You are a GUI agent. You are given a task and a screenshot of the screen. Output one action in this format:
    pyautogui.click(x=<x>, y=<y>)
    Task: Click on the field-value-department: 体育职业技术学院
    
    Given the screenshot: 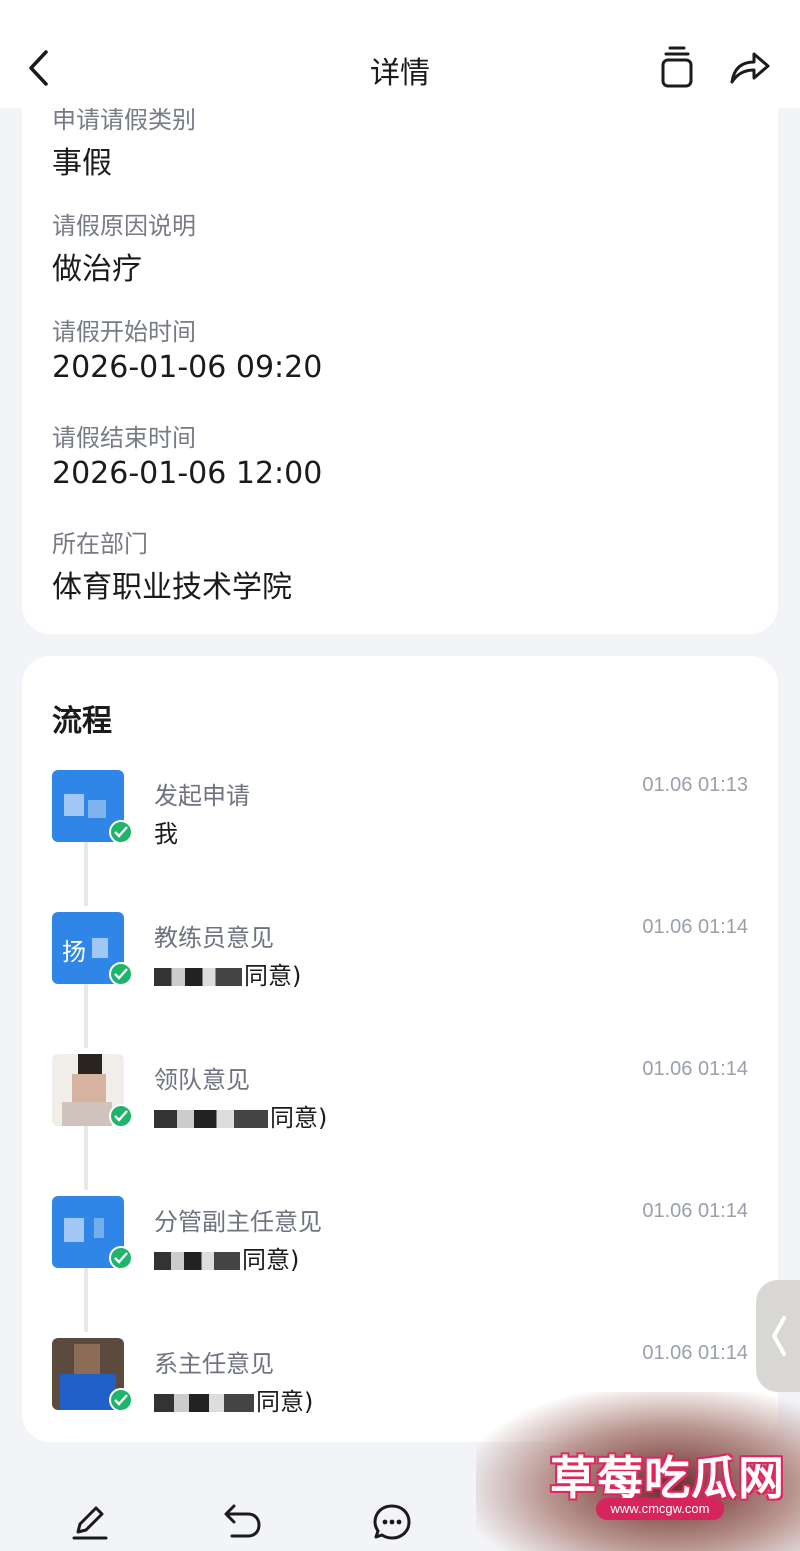 What is the action you would take?
    pyautogui.click(x=172, y=587)
    